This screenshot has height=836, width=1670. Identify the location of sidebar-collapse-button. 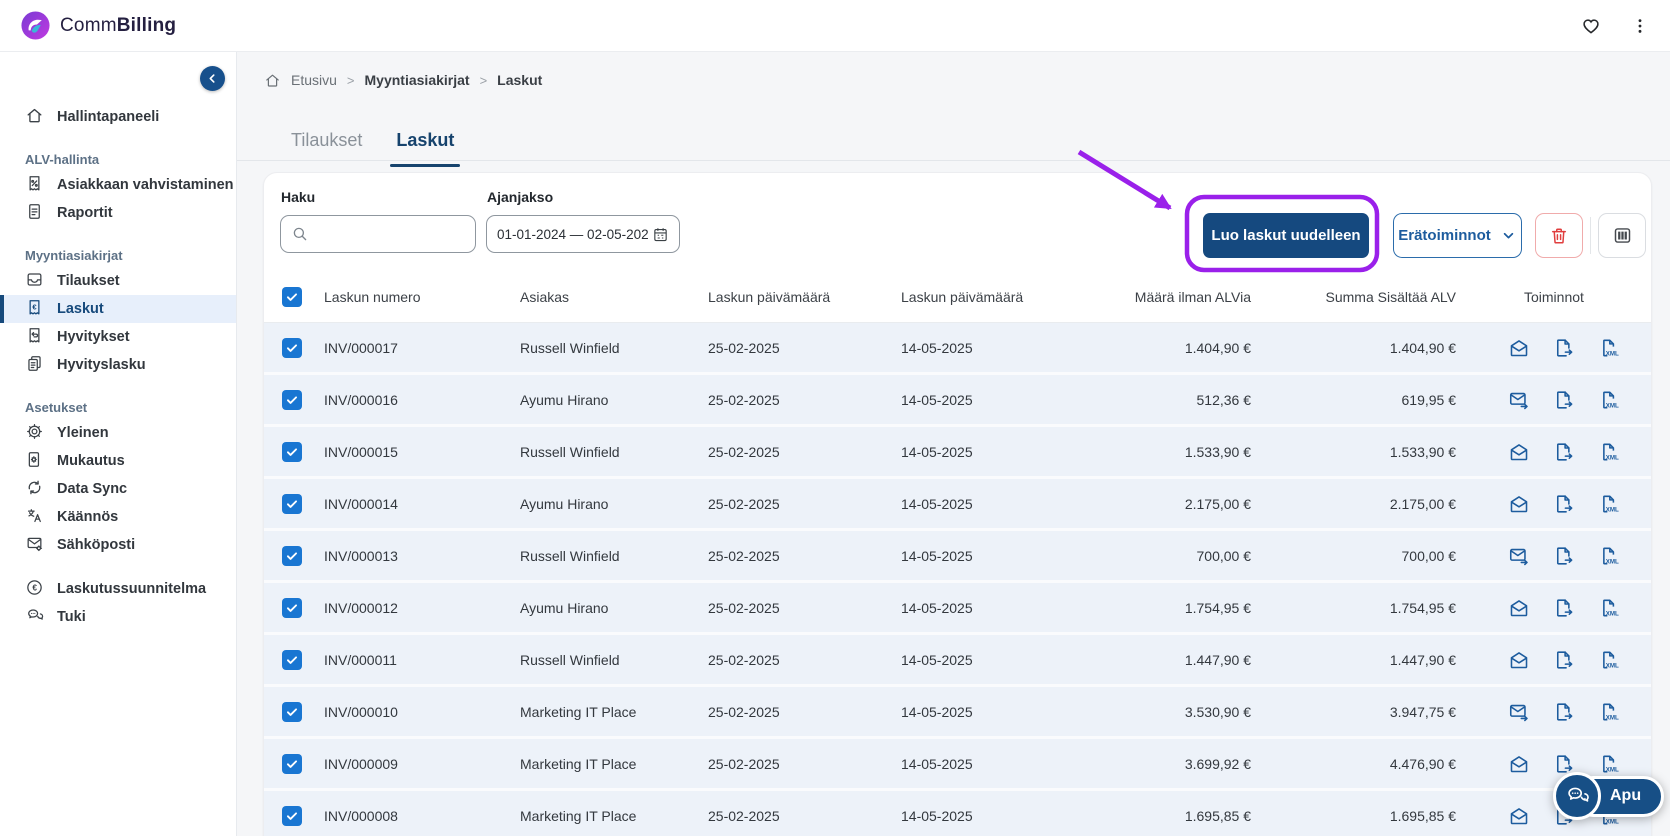
(212, 78).